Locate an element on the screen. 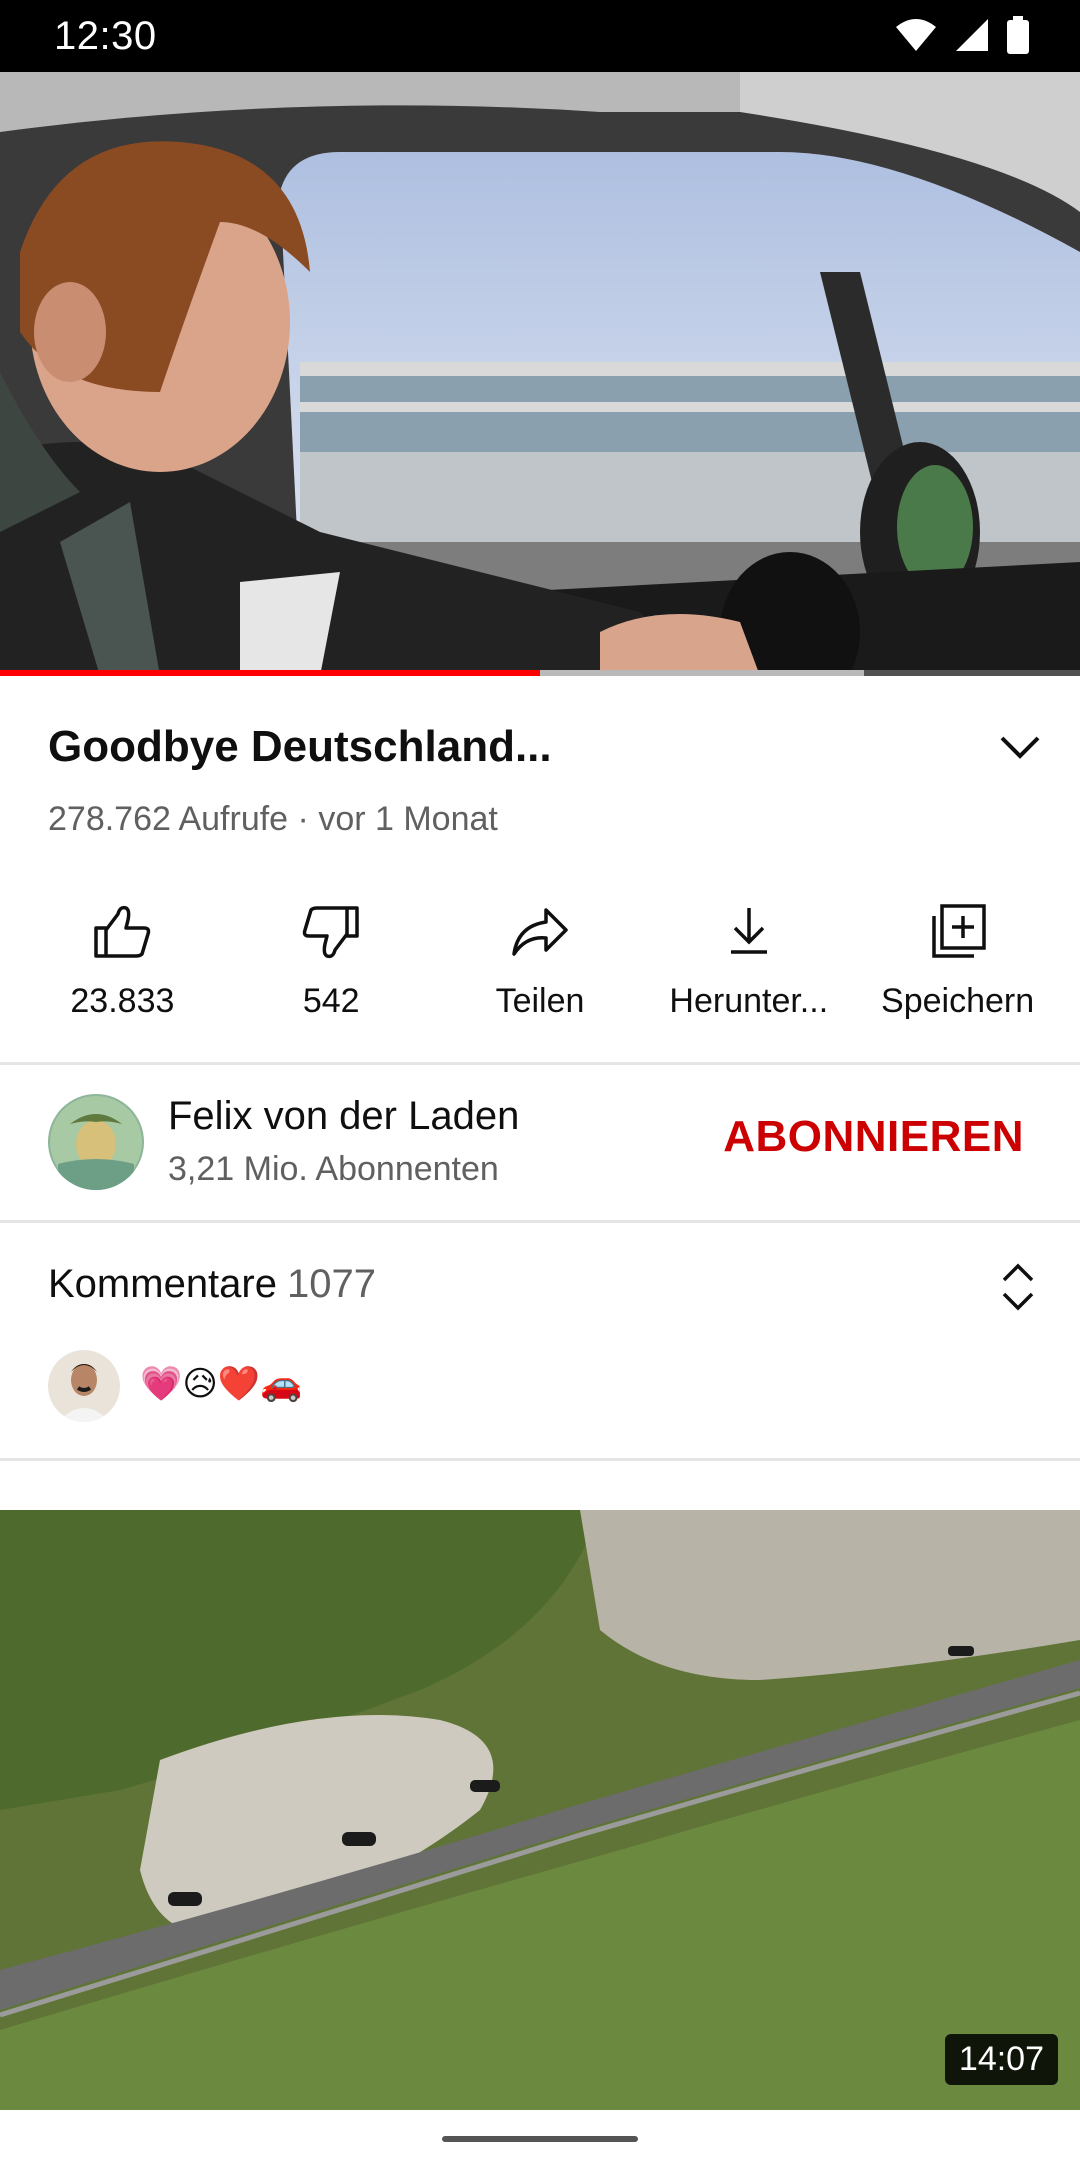 The height and width of the screenshot is (2160, 1080). wifi-icon is located at coordinates (916, 35).